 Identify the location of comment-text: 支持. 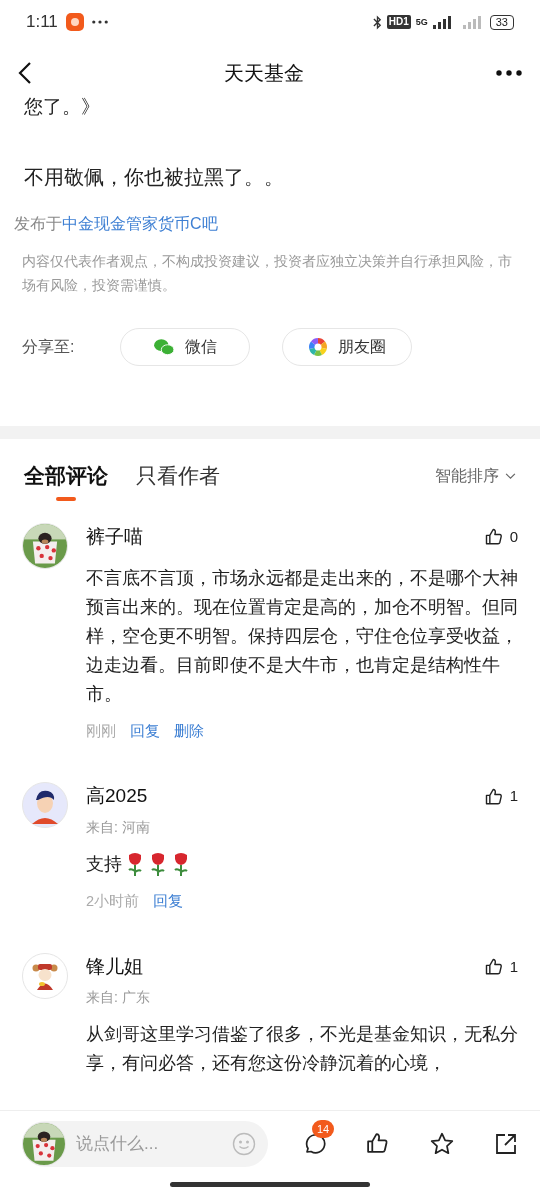
(104, 864).